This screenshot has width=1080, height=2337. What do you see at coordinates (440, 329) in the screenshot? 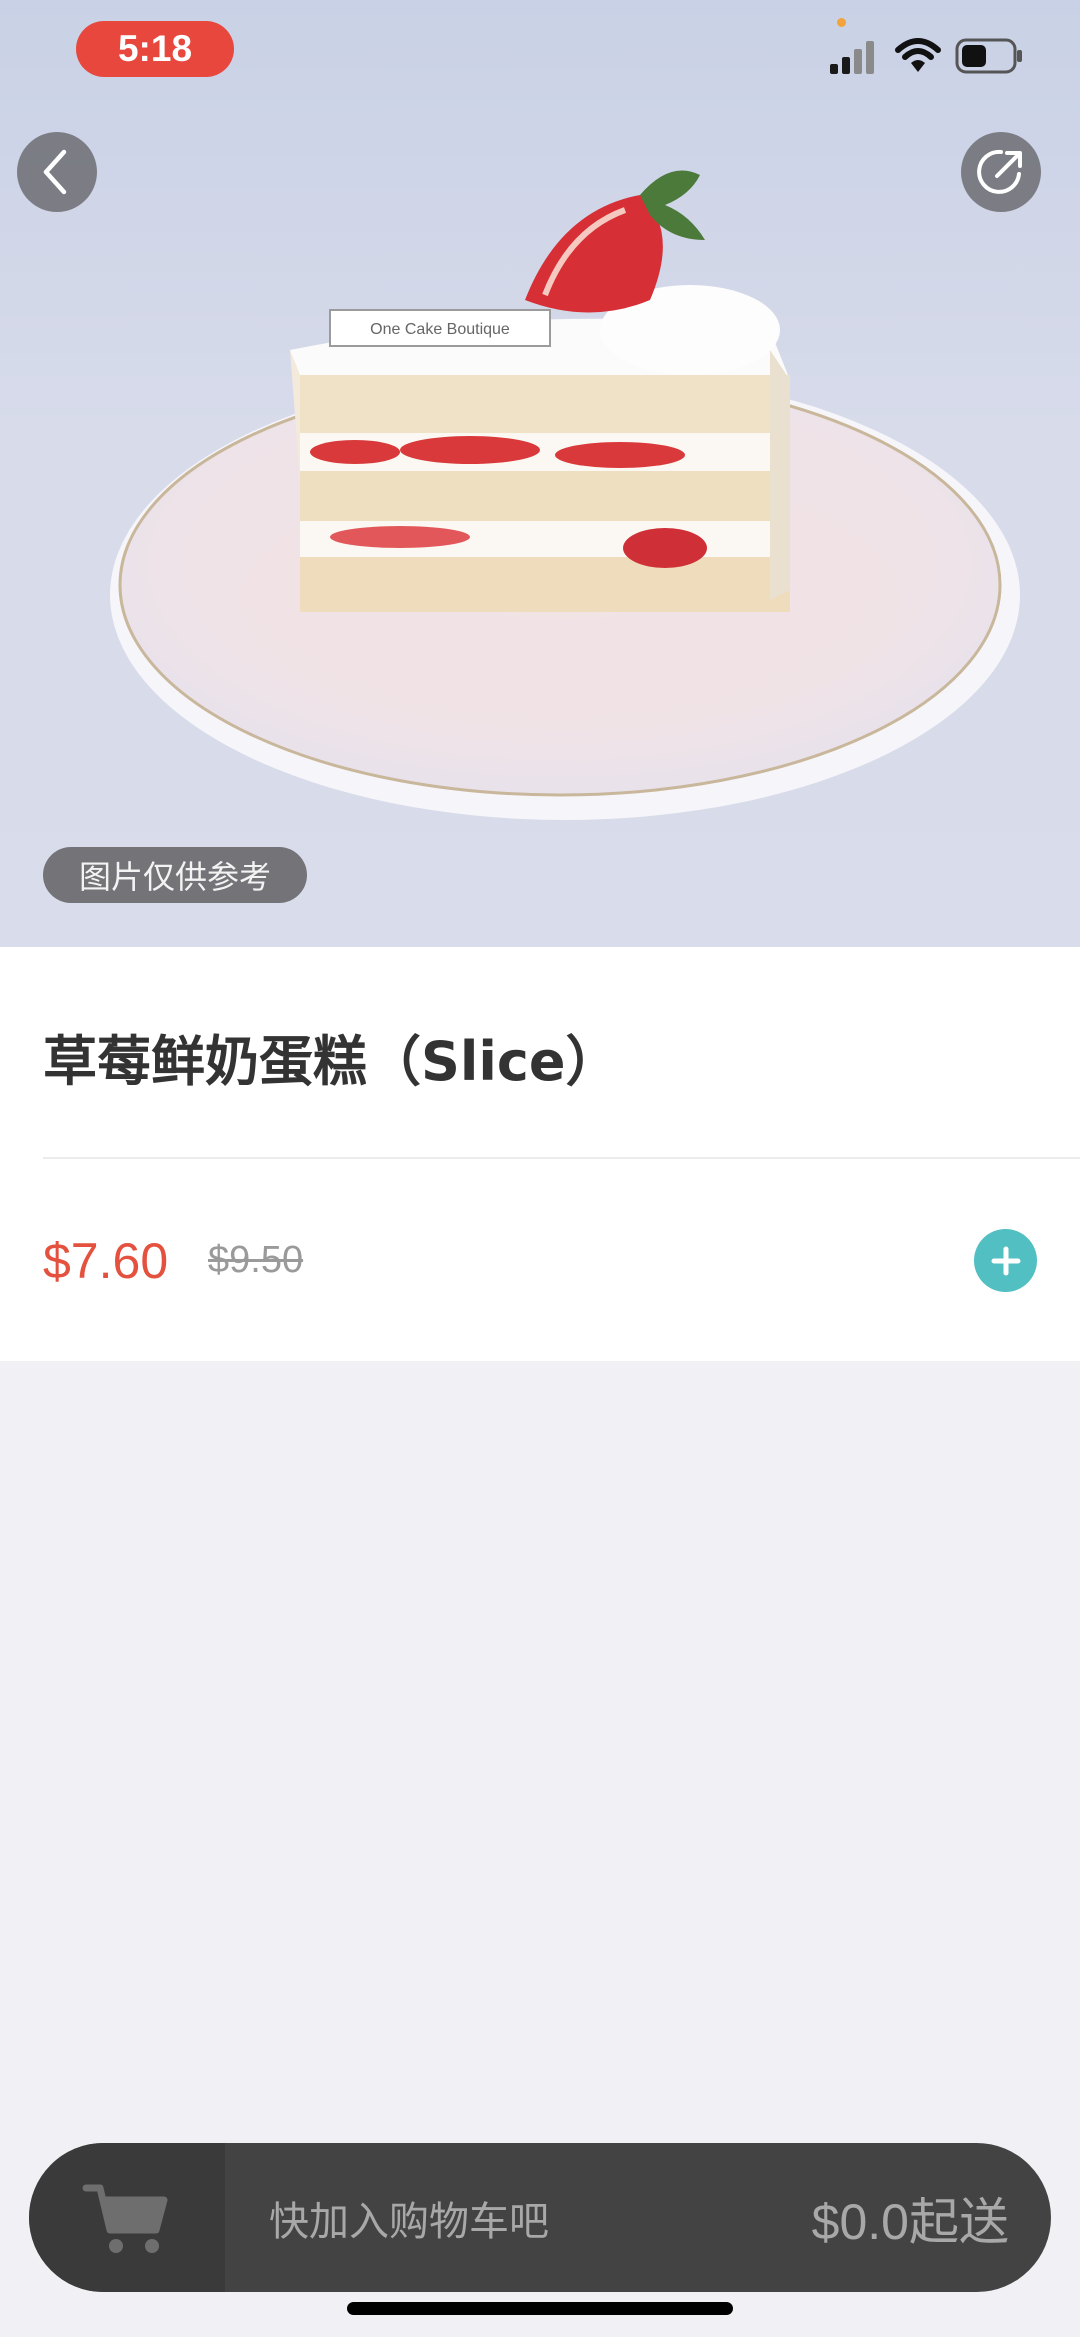
I see `plate-label: One Cake Boutique` at bounding box center [440, 329].